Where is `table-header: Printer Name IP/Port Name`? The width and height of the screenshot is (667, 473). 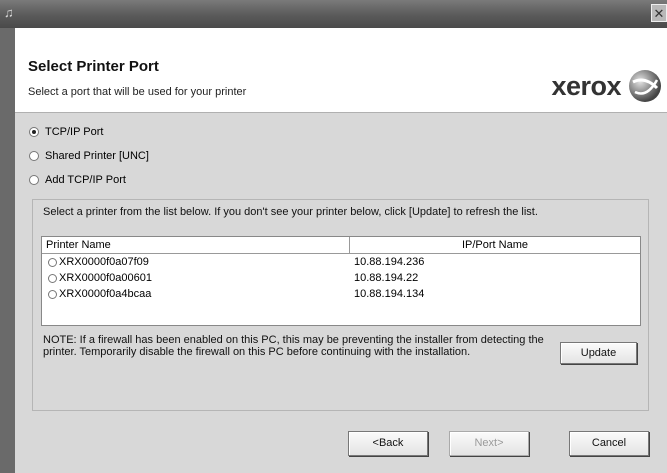 table-header: Printer Name IP/Port Name is located at coordinates (341, 245).